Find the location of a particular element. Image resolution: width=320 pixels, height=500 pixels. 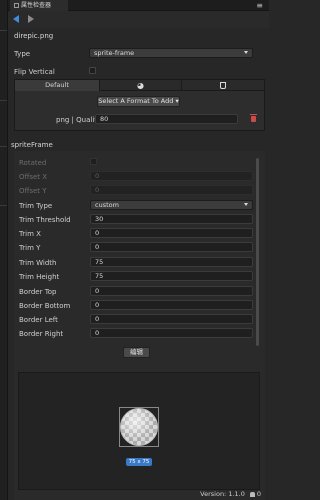

inspector-tab: 属性检查器 is located at coordinates (39, 5).